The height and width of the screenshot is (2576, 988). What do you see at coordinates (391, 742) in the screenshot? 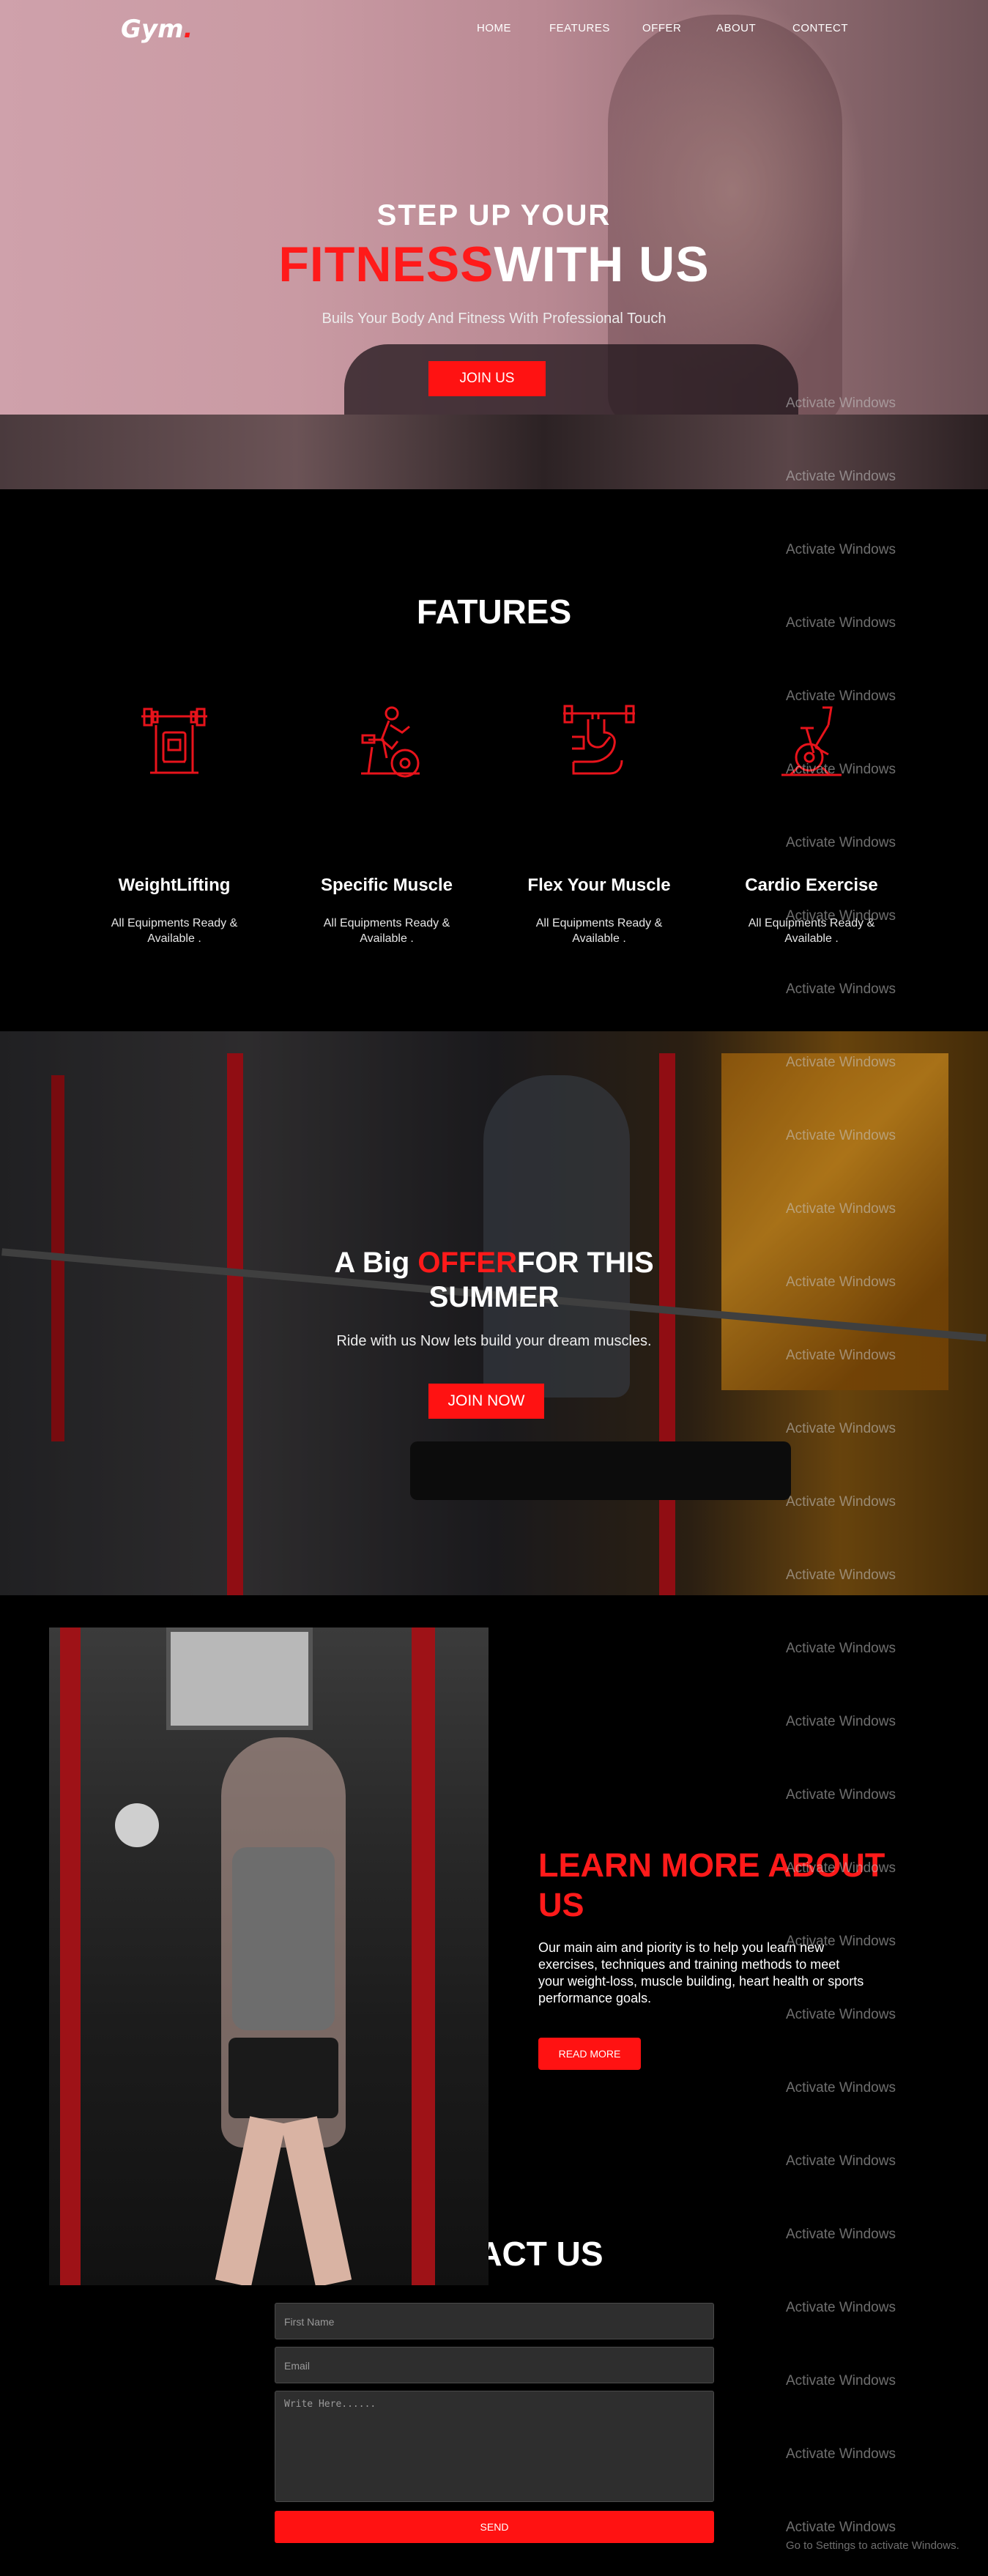
I see `exercise-bike-person-icon` at bounding box center [391, 742].